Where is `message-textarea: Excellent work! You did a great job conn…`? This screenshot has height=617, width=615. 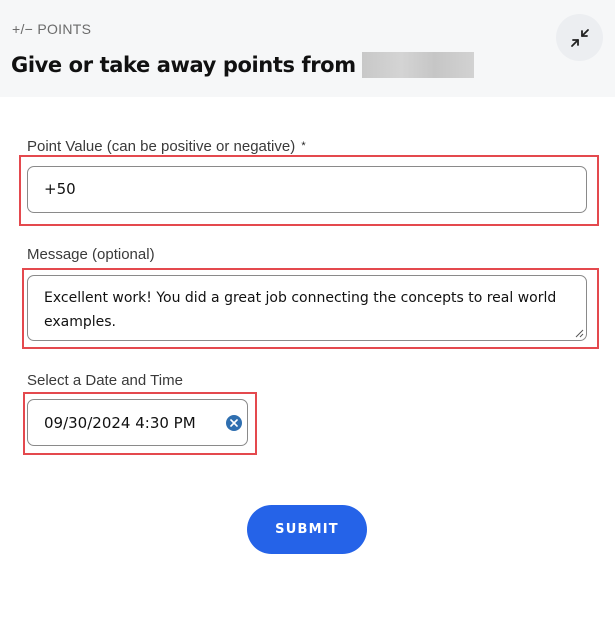
message-textarea: Excellent work! You did a great job conn… is located at coordinates (307, 308).